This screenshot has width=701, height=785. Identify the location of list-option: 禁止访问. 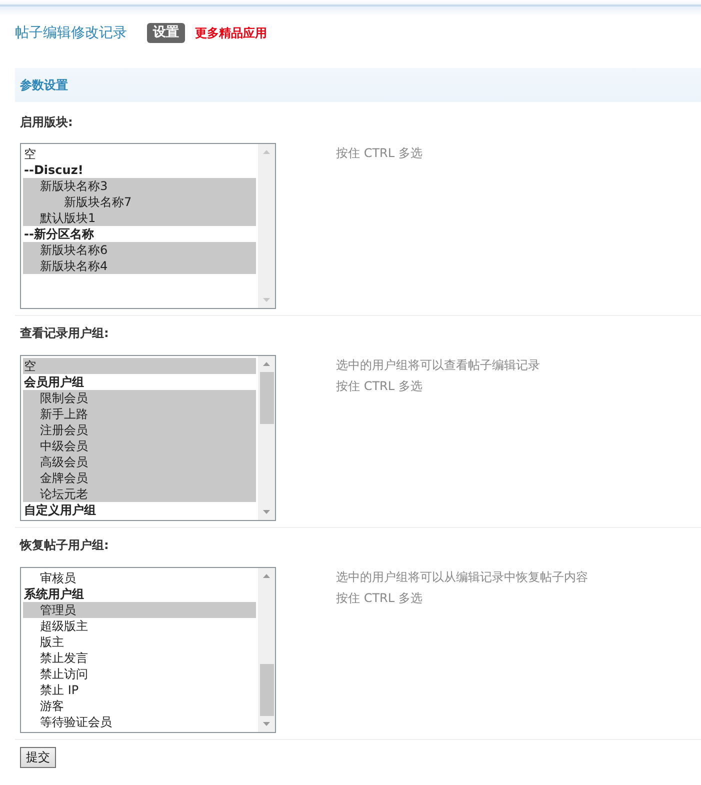
(139, 674).